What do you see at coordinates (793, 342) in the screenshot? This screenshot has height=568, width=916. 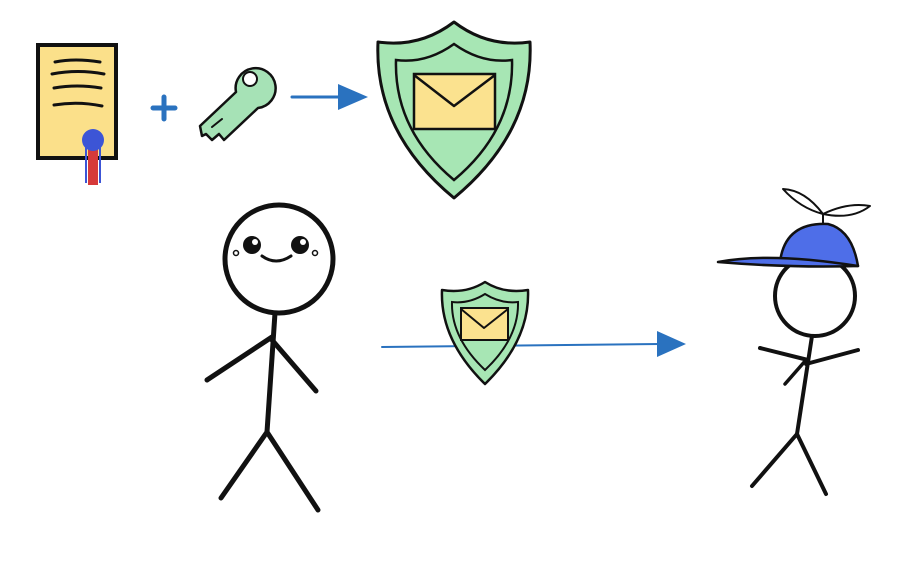 I see `stick-figure-propeller-cap` at bounding box center [793, 342].